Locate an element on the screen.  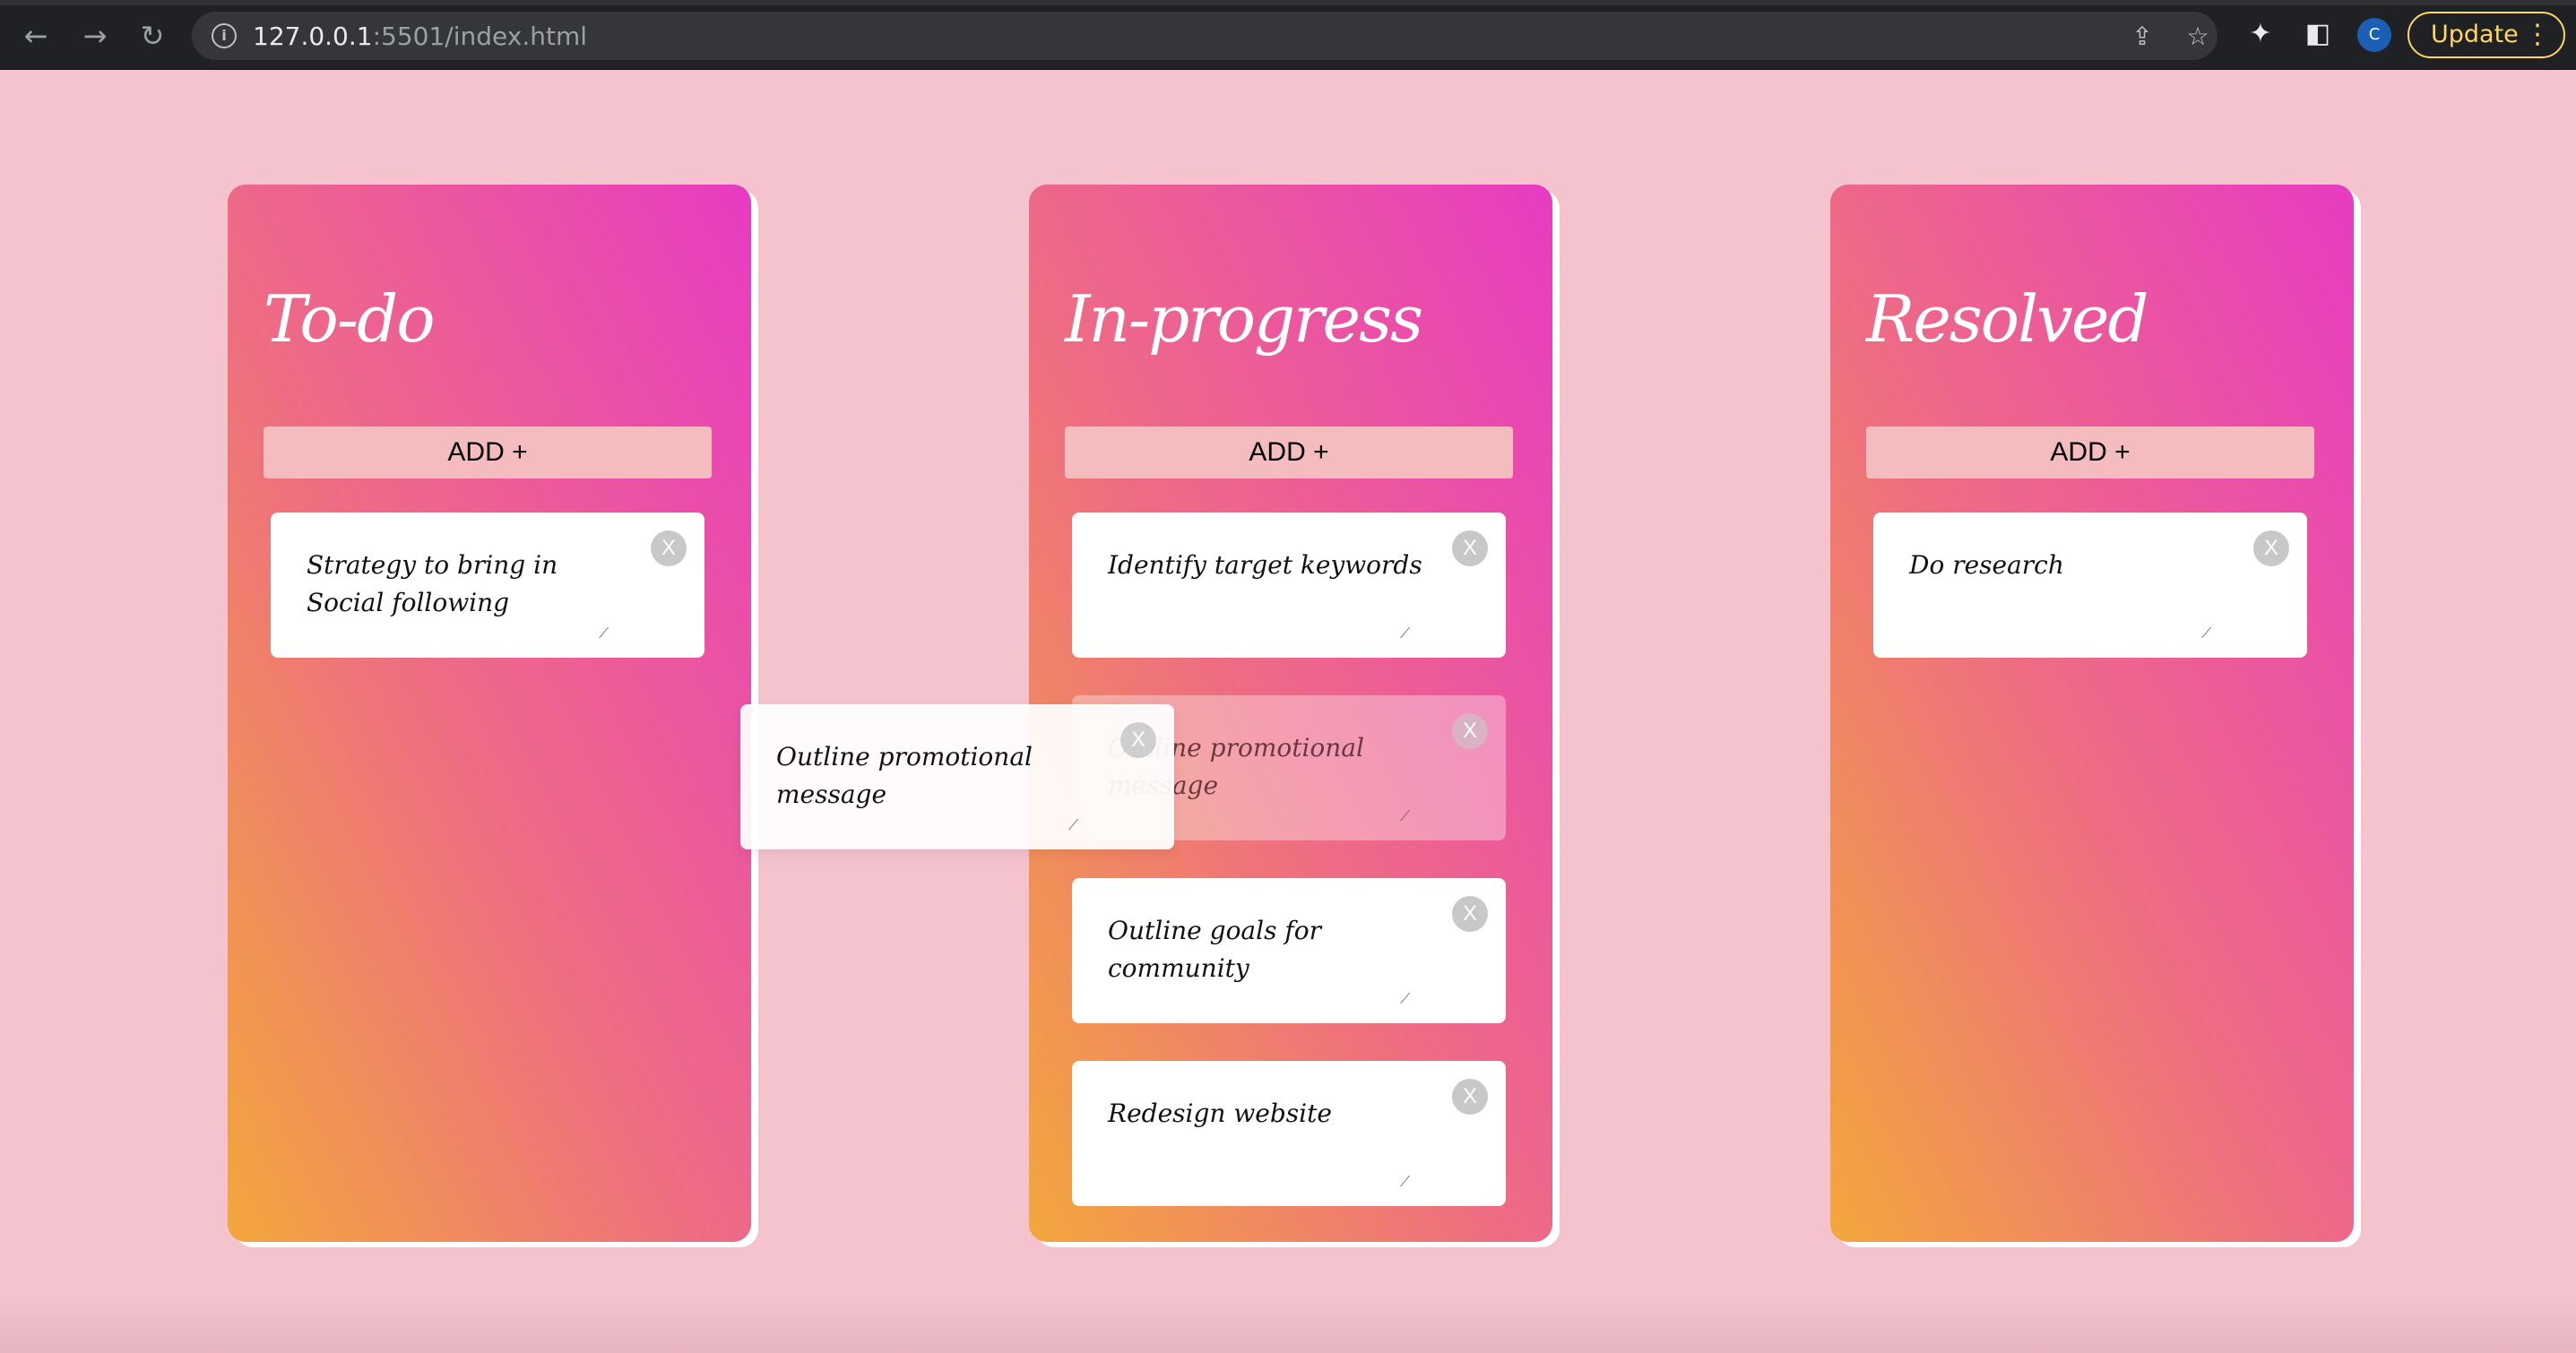
url-text: 127.0.0.1:5501/index.html is located at coordinates (420, 36).